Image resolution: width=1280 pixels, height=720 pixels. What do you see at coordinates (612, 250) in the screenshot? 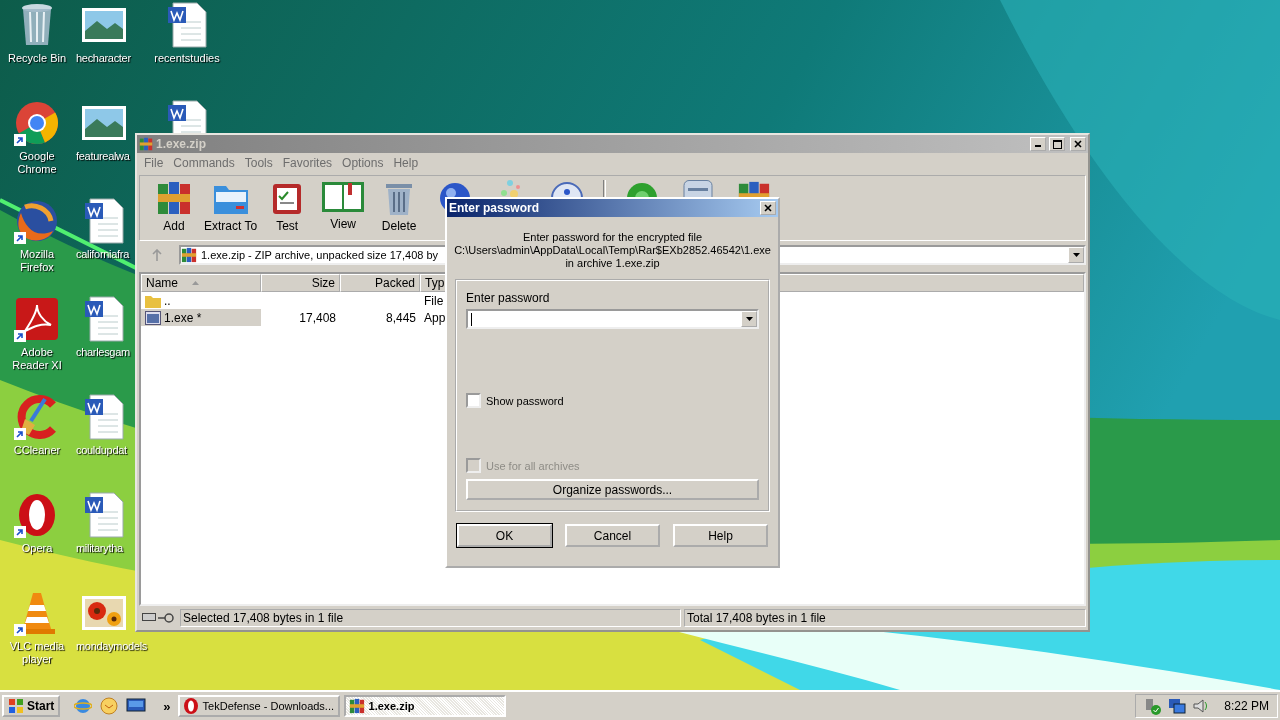
I see `message-text: C:\Users\admin\AppData\Local\Temp\Rar$EXb2852.46542\1.exe` at bounding box center [612, 250].